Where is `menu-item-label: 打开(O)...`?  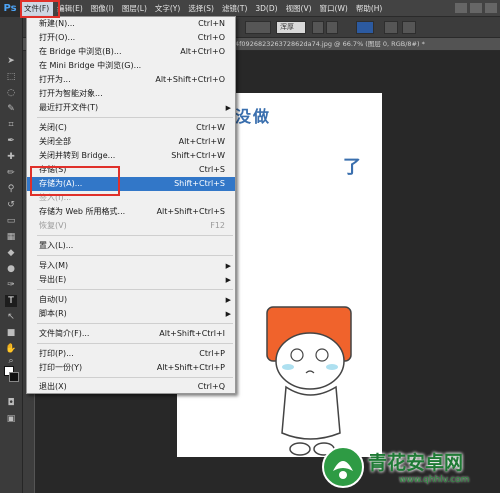
menu-item-label: 打开(O)... is located at coordinates (57, 37).